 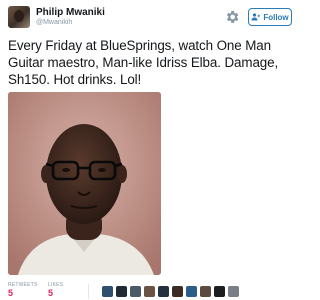 I want to click on follow-button: Follow, so click(x=270, y=17).